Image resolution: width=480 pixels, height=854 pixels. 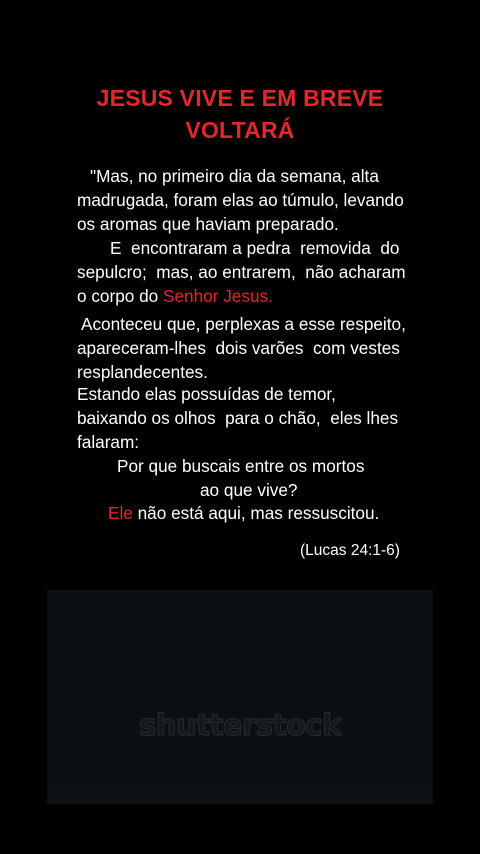 I want to click on verse-line: o corpo do Senhor Jesus., so click(x=175, y=296).